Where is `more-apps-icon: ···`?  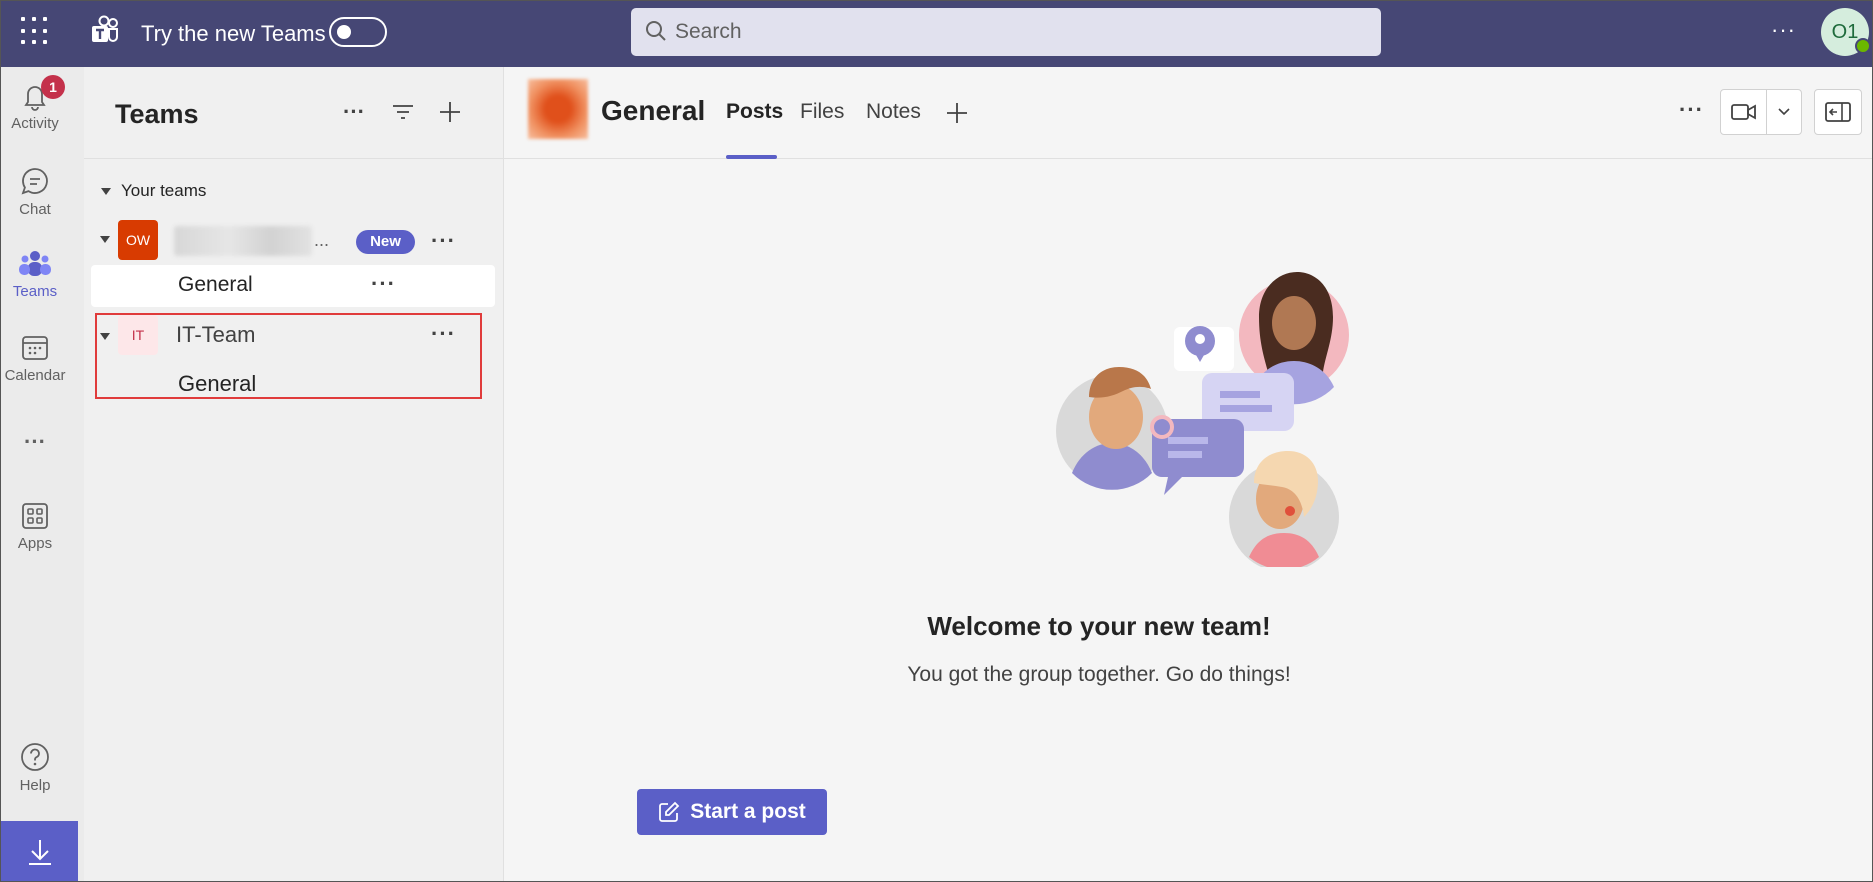
more-apps-icon: ··· is located at coordinates (35, 441).